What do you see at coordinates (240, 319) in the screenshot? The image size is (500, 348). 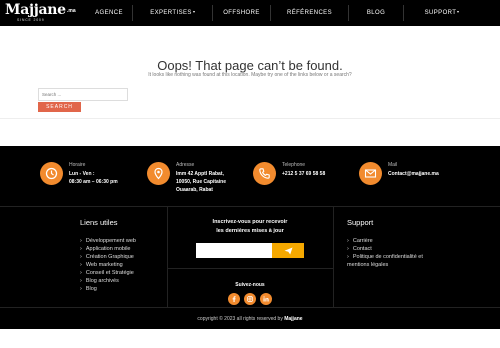 I see `copyright-label: copyright © 2023 all rights reserved by` at bounding box center [240, 319].